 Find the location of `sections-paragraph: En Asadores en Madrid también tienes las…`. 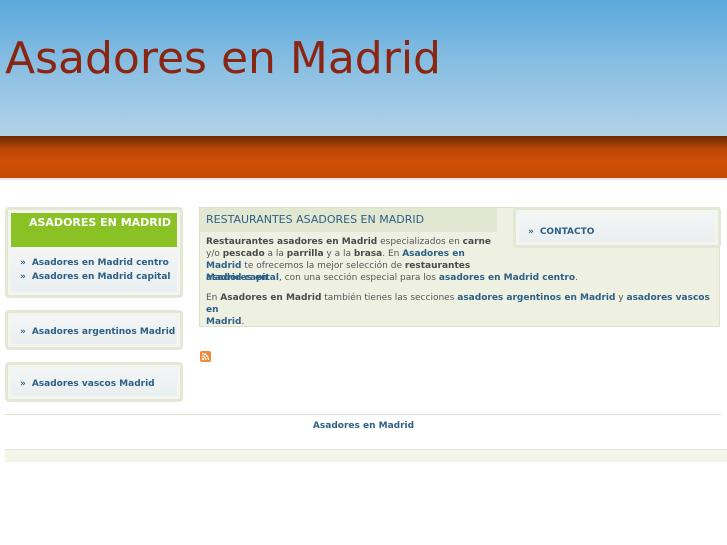

sections-paragraph: En Asadores en Madrid también tienes las… is located at coordinates (461, 310).